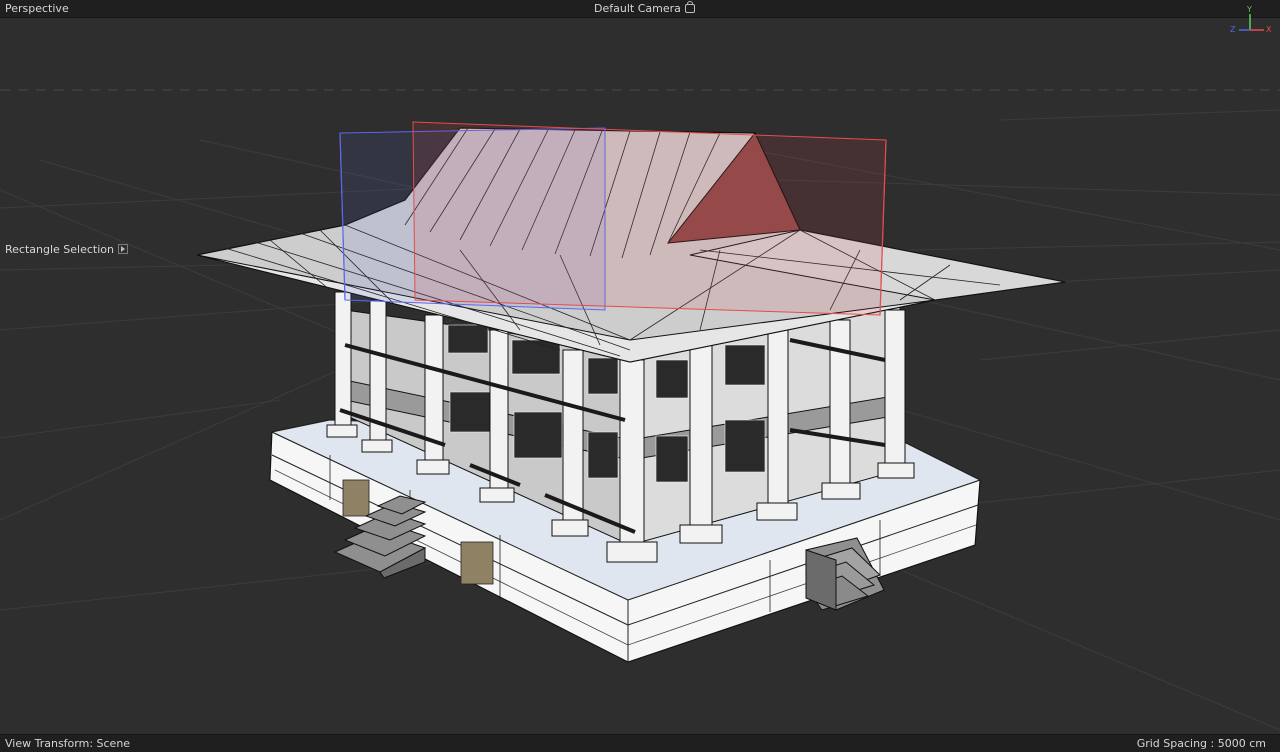  What do you see at coordinates (689, 7) in the screenshot?
I see `lock-icon` at bounding box center [689, 7].